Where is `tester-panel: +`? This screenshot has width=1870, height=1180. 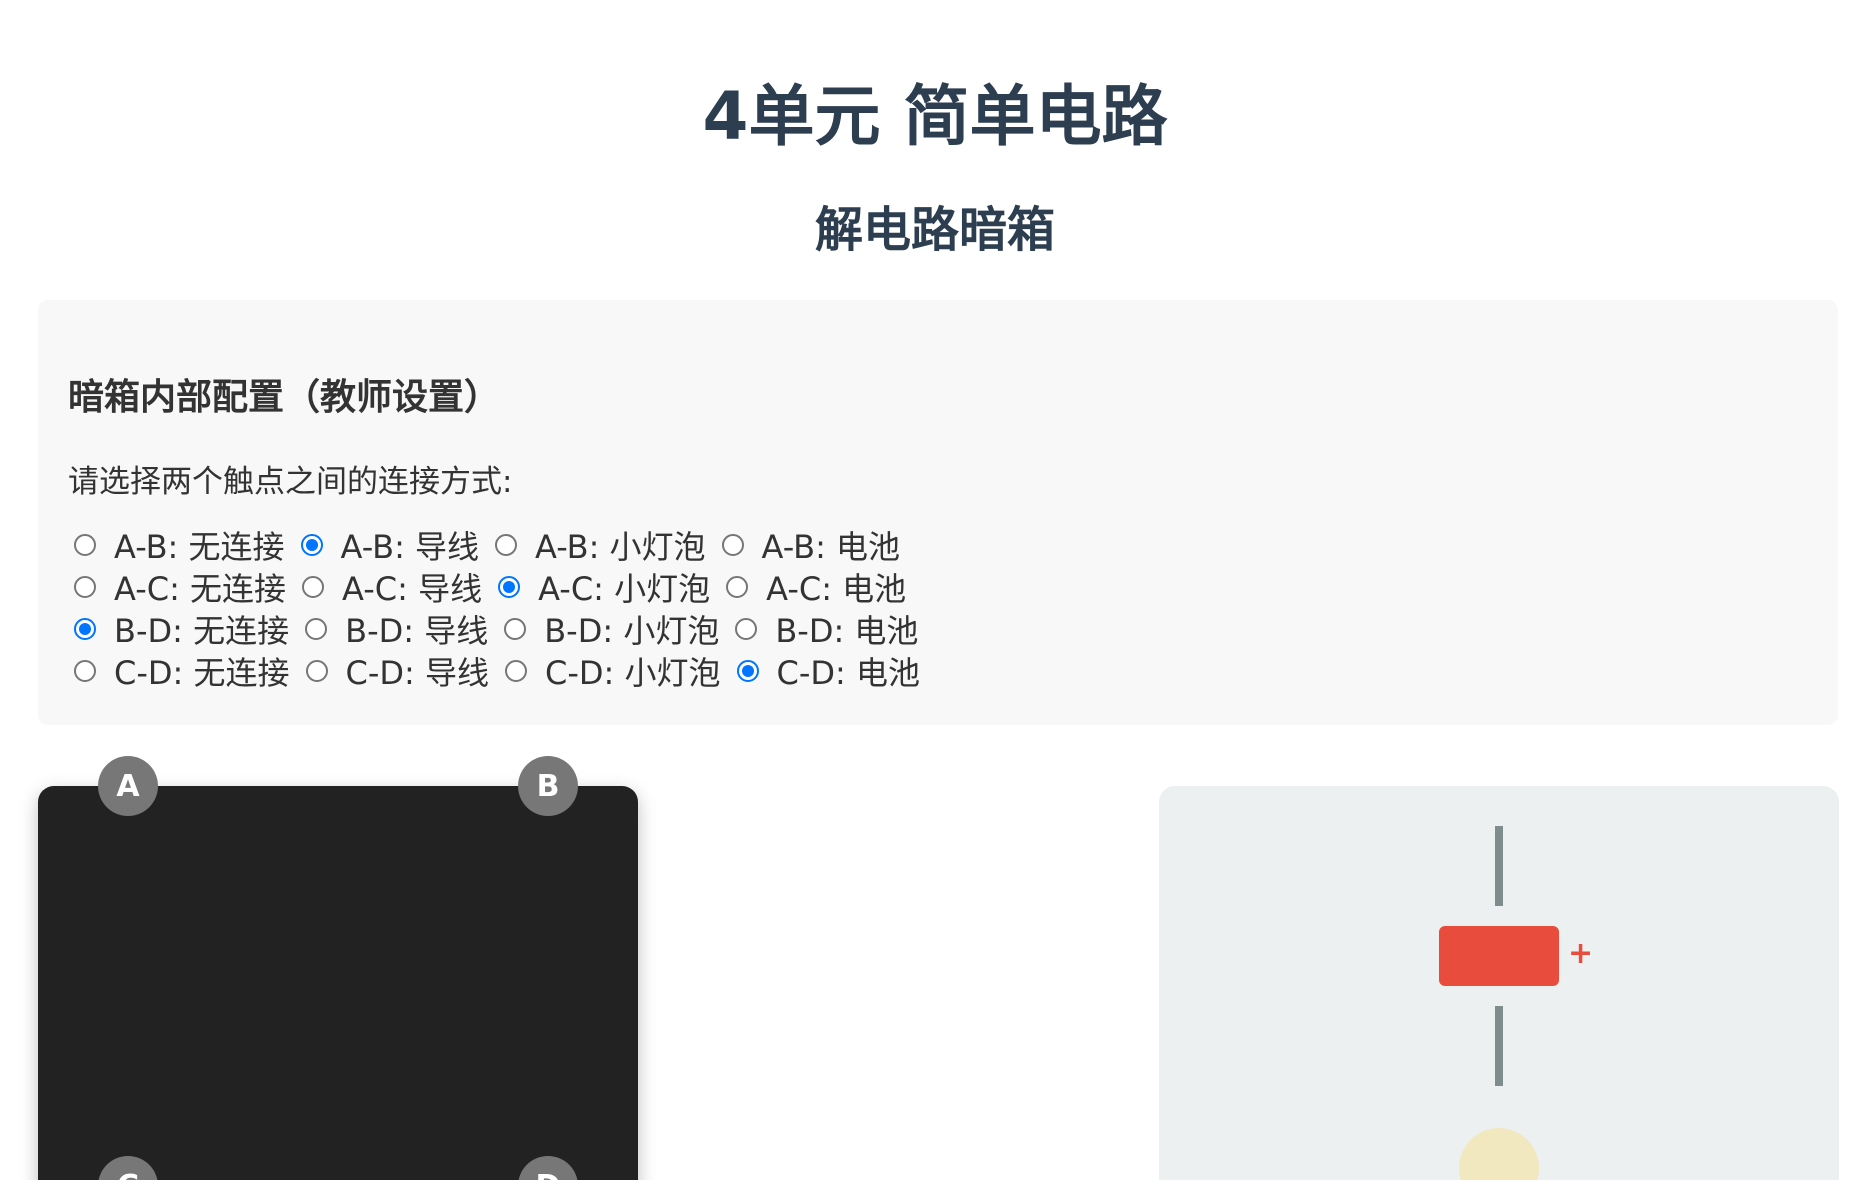
tester-panel: + is located at coordinates (1499, 983).